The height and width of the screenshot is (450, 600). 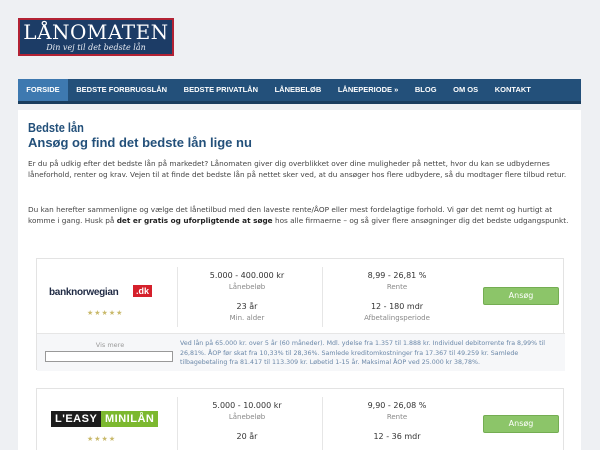 What do you see at coordinates (121, 90) in the screenshot?
I see `nav-item-bedste-forbrugslan: BEDSTE FORBRUGSLÅN` at bounding box center [121, 90].